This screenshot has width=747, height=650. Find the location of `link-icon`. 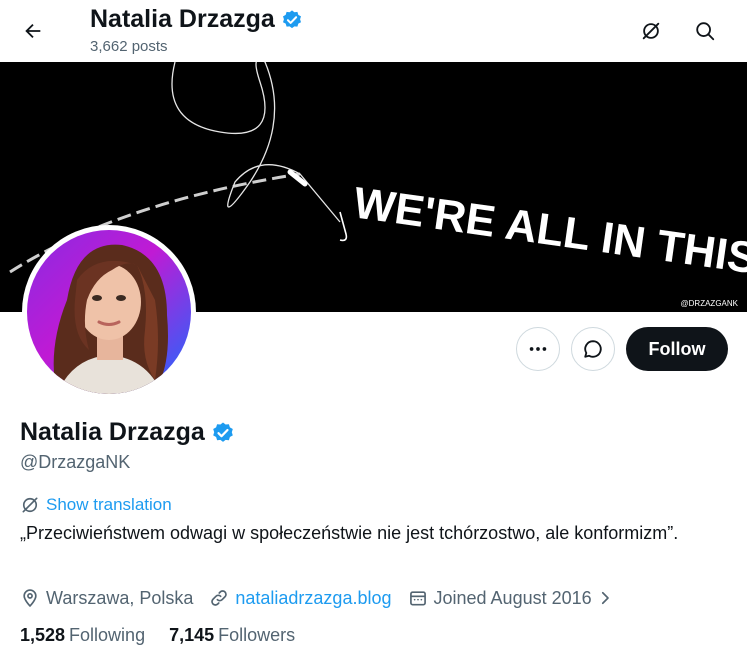

link-icon is located at coordinates (219, 598).